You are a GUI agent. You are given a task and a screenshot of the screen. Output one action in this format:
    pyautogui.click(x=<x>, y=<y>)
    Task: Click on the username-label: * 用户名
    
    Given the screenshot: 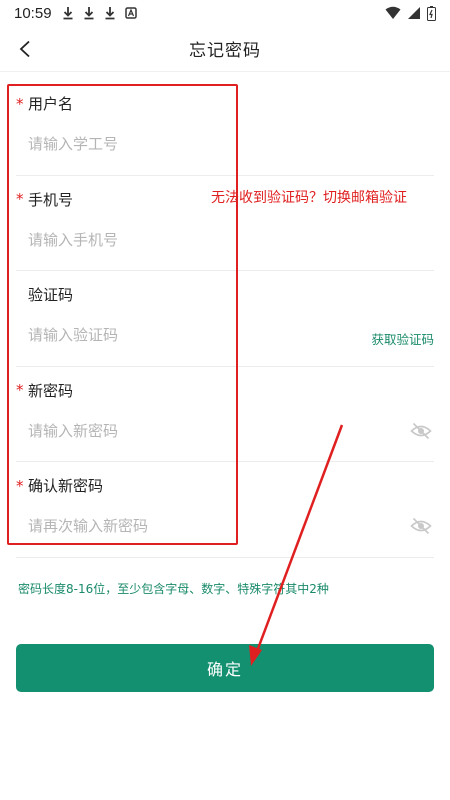 What is the action you would take?
    pyautogui.click(x=44, y=103)
    